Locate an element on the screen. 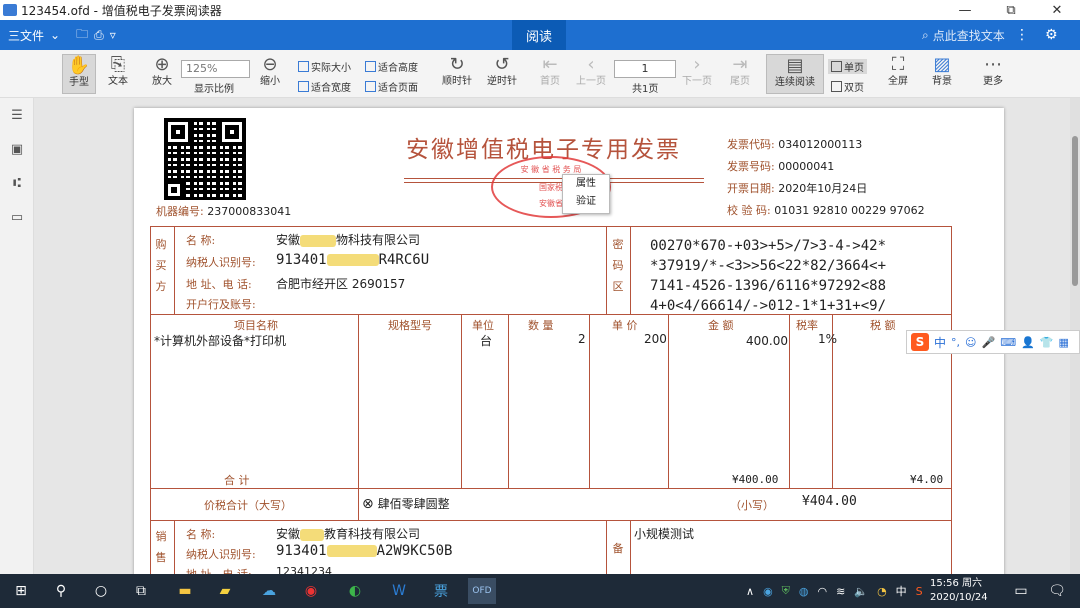 The image size is (1080, 608). outline-icon: ☰ is located at coordinates (17, 116).